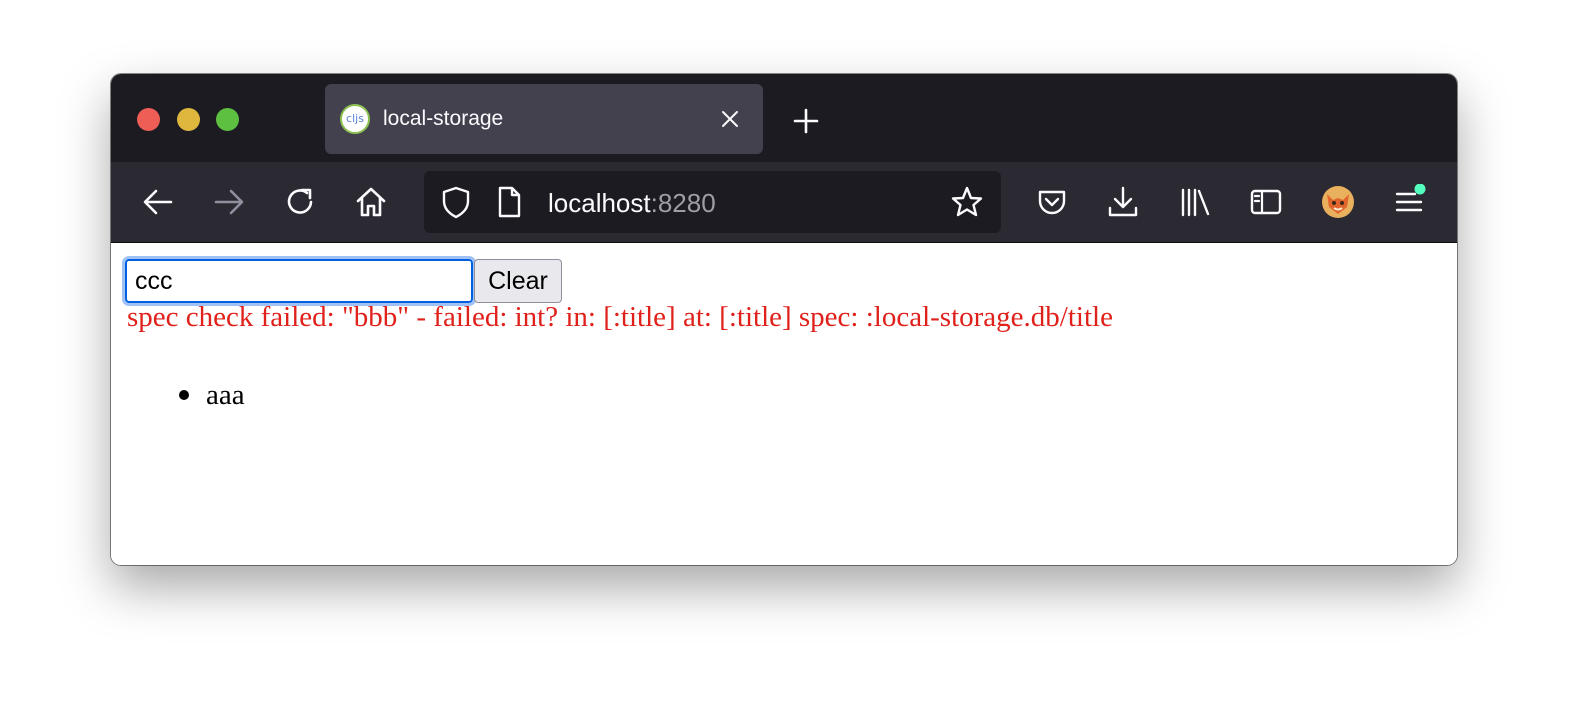 Image resolution: width=1582 pixels, height=718 pixels. I want to click on url-text: localhost:8280, so click(632, 203).